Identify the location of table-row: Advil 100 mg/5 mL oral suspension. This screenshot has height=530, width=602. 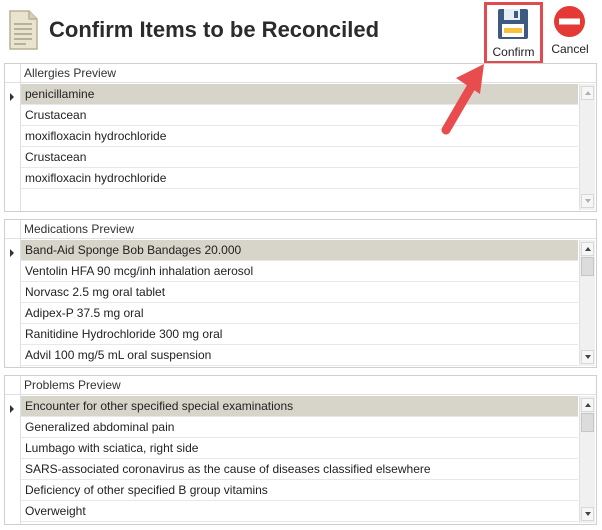
(299, 355).